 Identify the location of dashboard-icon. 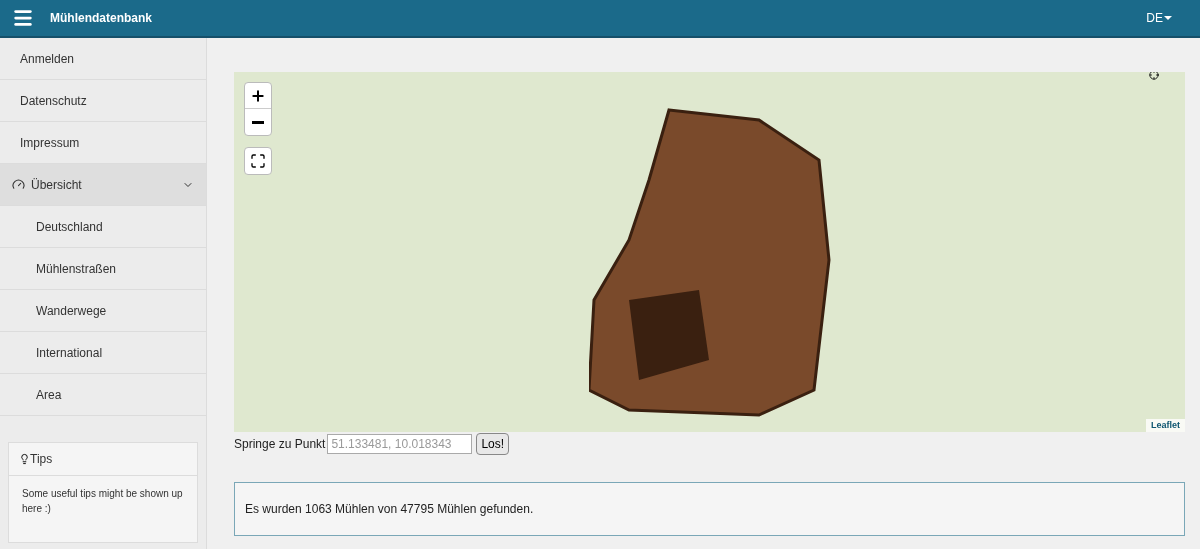
(18, 184).